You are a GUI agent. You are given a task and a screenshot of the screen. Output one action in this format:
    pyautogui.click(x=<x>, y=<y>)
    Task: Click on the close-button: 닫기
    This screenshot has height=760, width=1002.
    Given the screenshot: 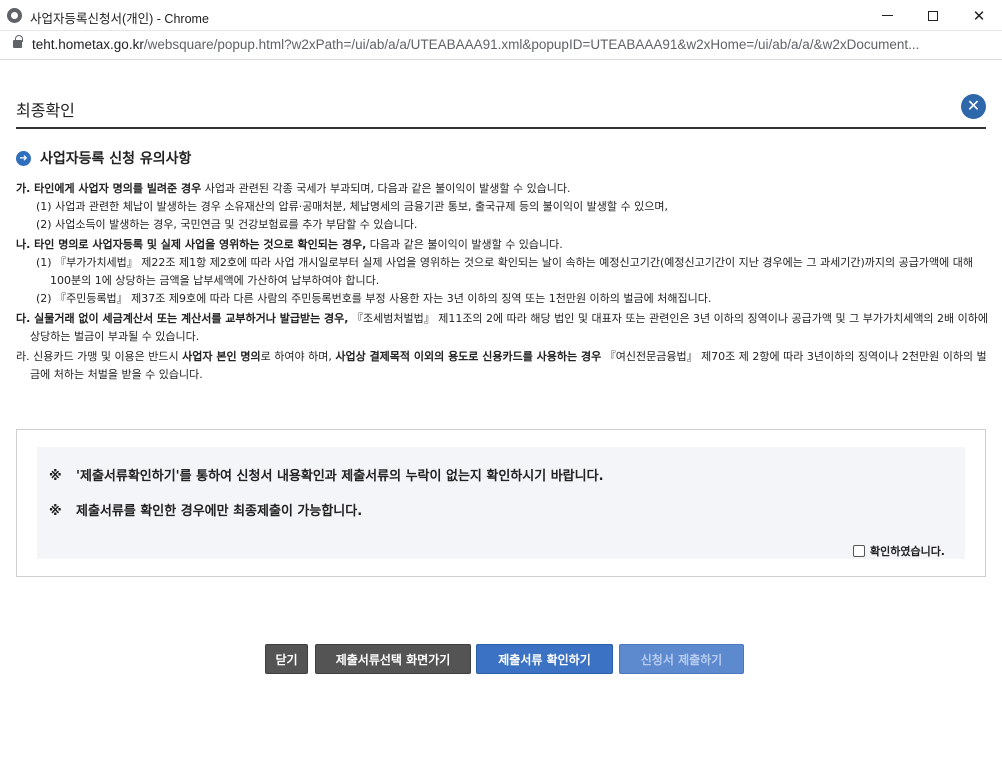 What is the action you would take?
    pyautogui.click(x=286, y=659)
    